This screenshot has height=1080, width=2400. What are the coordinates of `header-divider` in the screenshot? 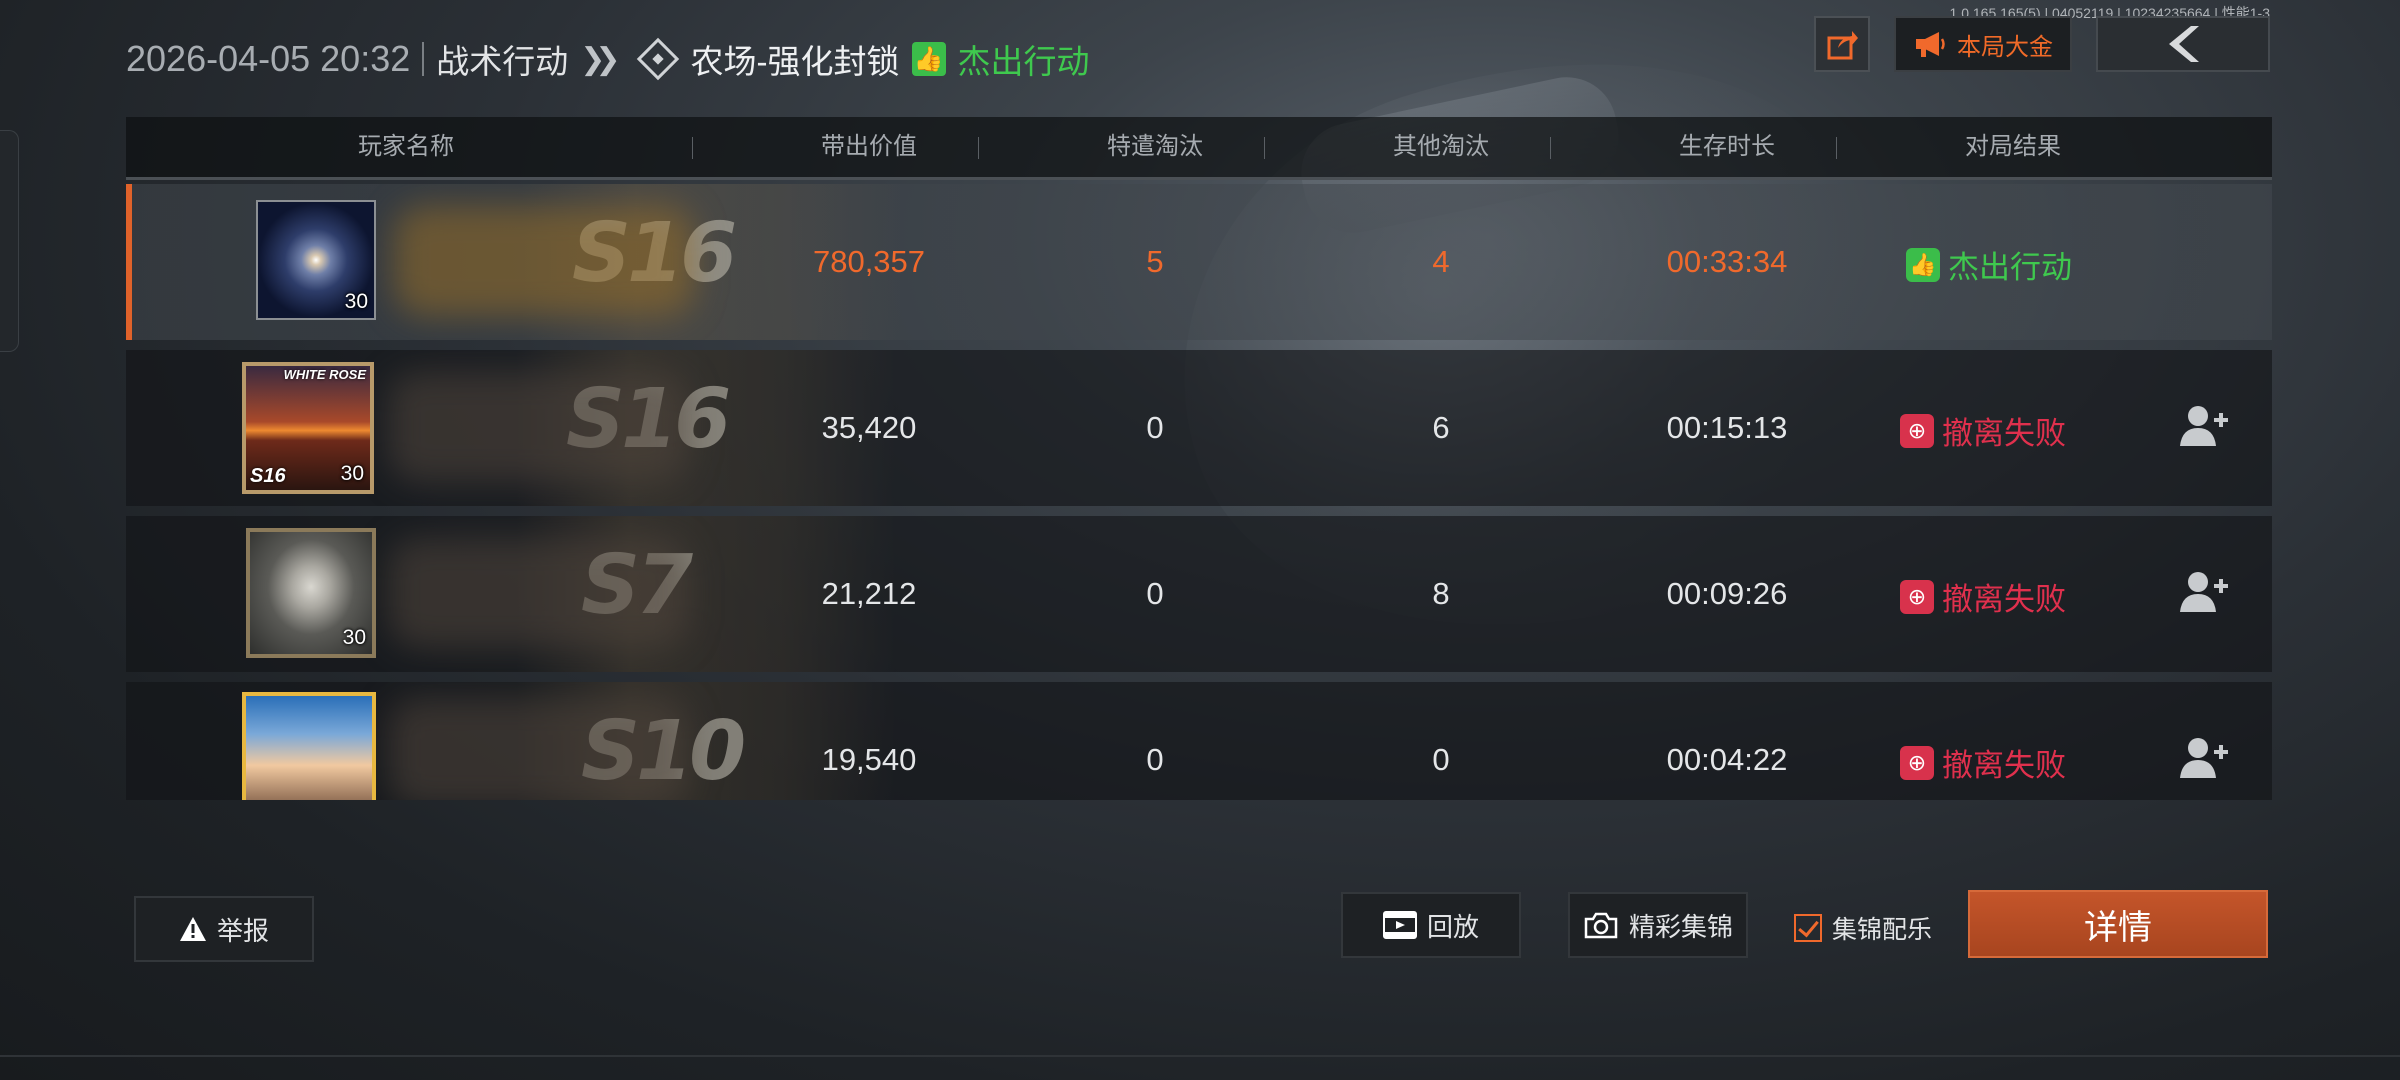 It's located at (423, 59).